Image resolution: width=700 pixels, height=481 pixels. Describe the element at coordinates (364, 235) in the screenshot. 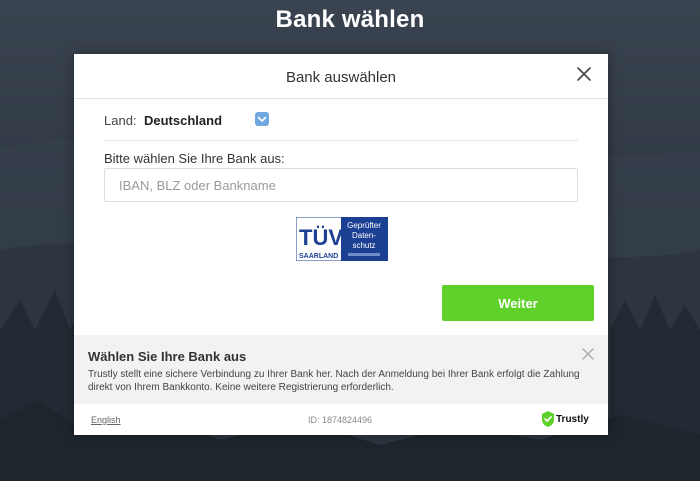

I see `svg-text: Daten-` at that location.